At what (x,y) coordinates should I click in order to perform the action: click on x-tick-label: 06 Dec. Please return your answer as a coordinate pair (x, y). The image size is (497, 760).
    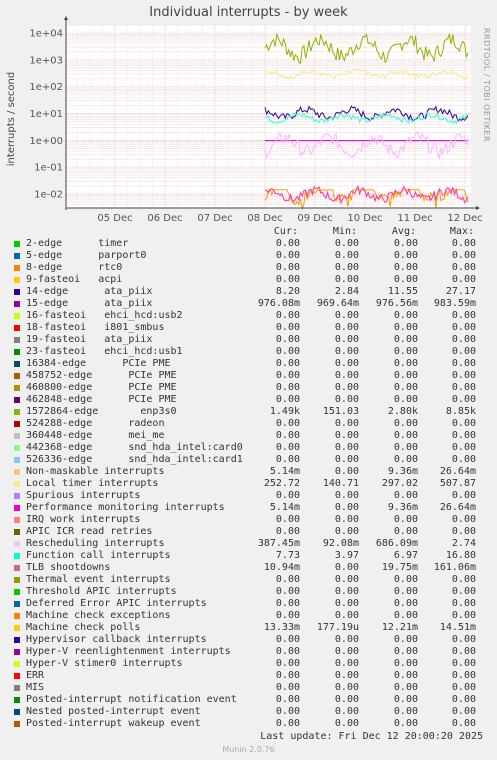
    Looking at the image, I should click on (164, 218).